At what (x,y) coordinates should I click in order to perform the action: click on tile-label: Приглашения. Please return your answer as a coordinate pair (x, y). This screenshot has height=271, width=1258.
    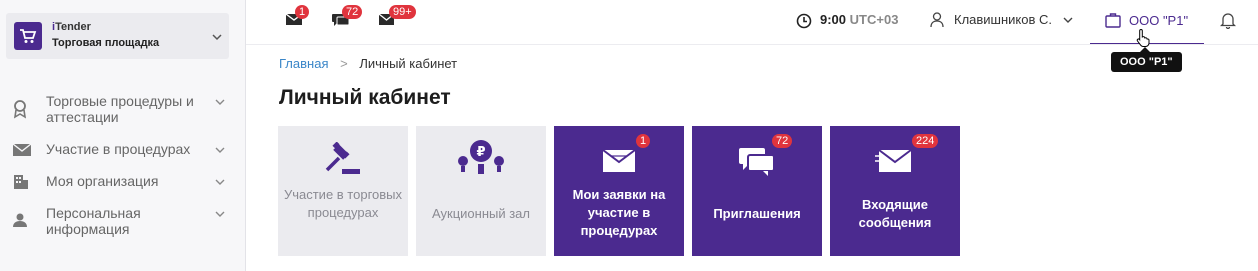
    Looking at the image, I should click on (757, 213).